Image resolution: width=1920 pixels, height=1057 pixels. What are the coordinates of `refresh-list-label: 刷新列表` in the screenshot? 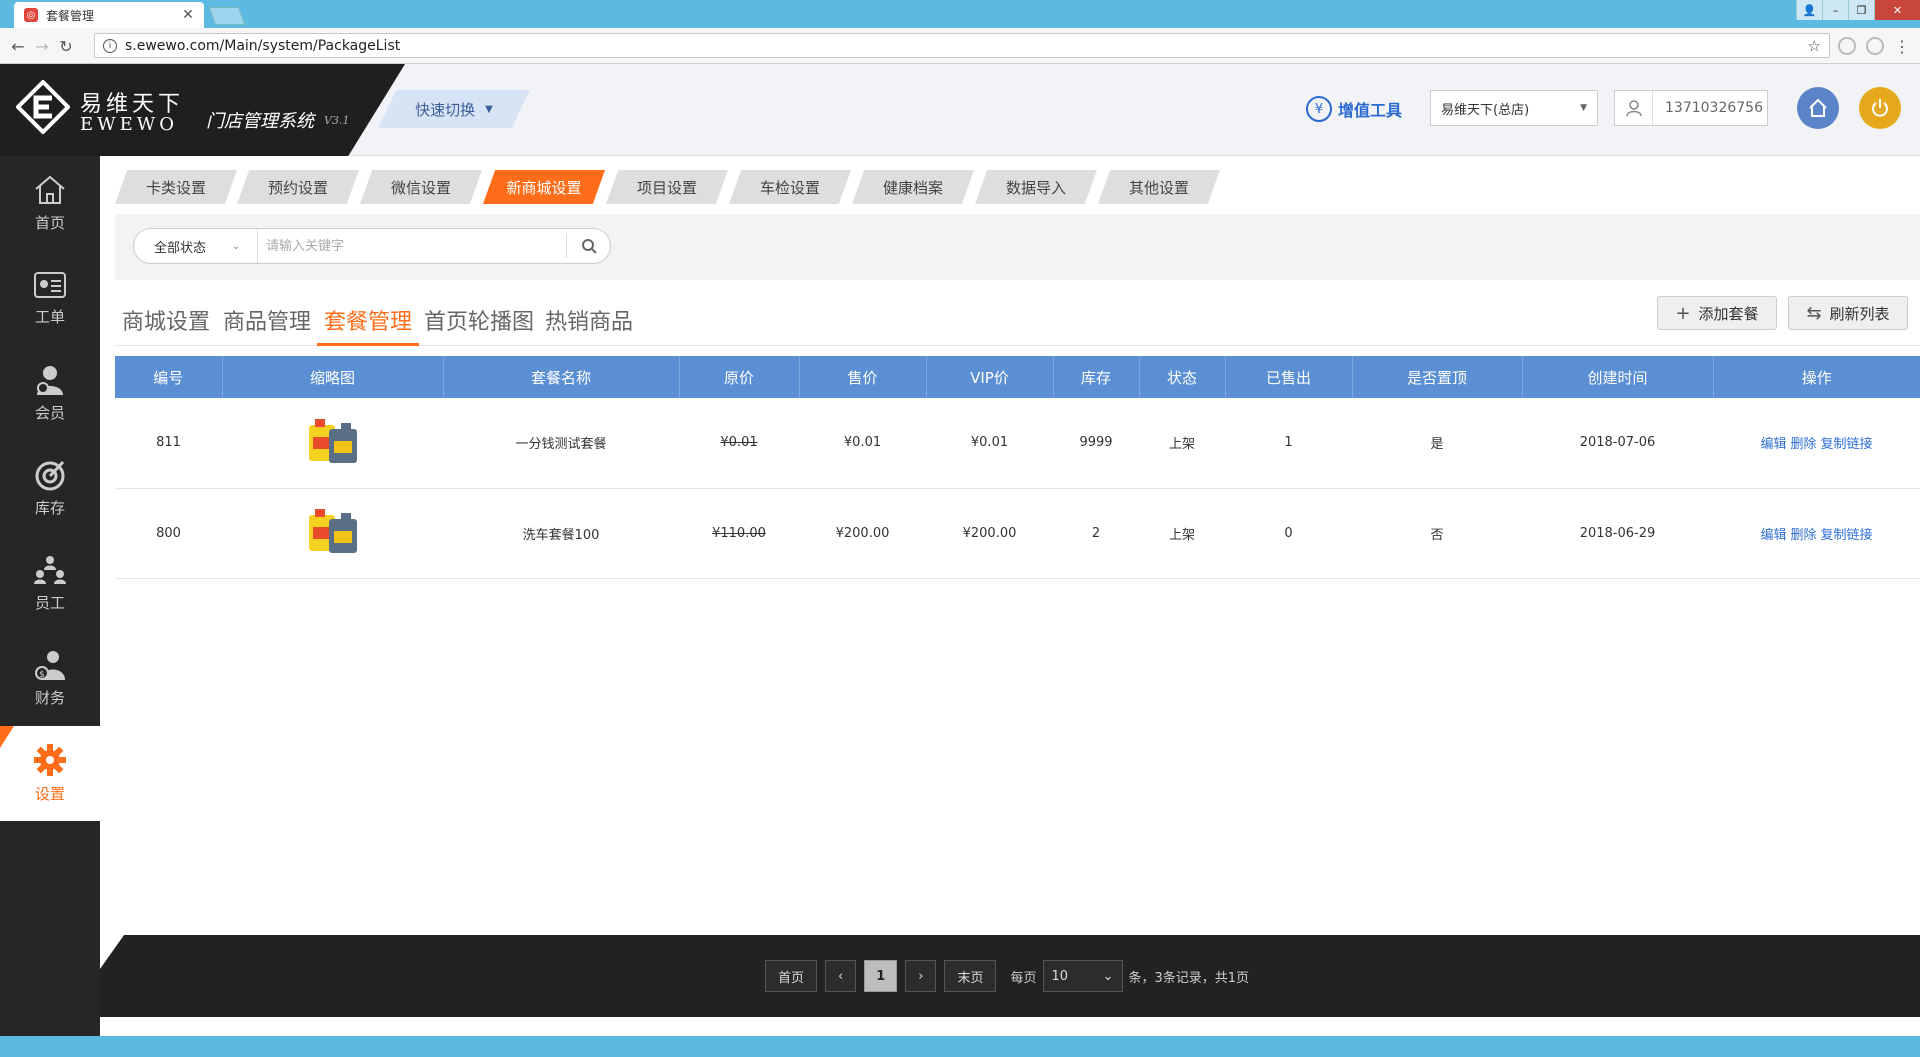 It's located at (1859, 313).